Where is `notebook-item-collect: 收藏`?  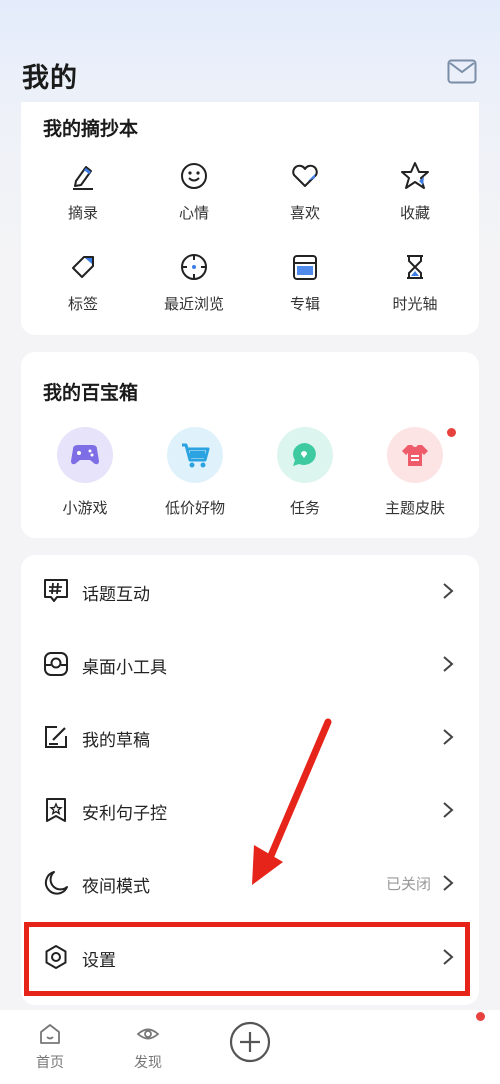
notebook-item-collect: 收藏 is located at coordinates (415, 191).